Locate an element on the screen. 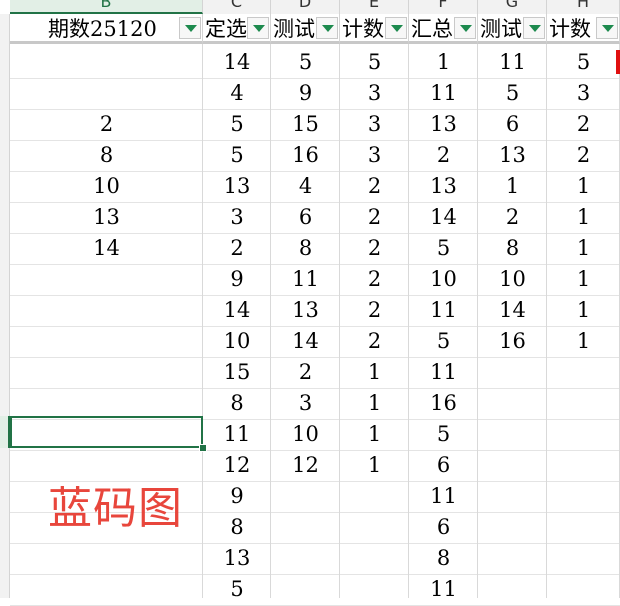 The width and height of the screenshot is (620, 606). cell-f-16: 6 is located at coordinates (443, 527).